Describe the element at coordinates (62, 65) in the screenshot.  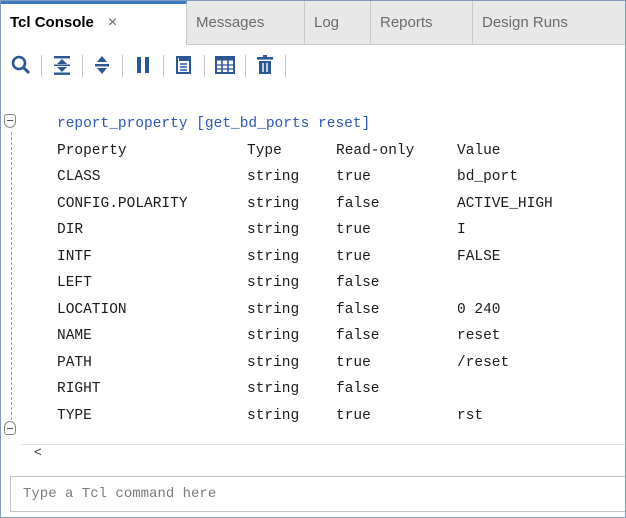
I see `collapse-all-icon` at that location.